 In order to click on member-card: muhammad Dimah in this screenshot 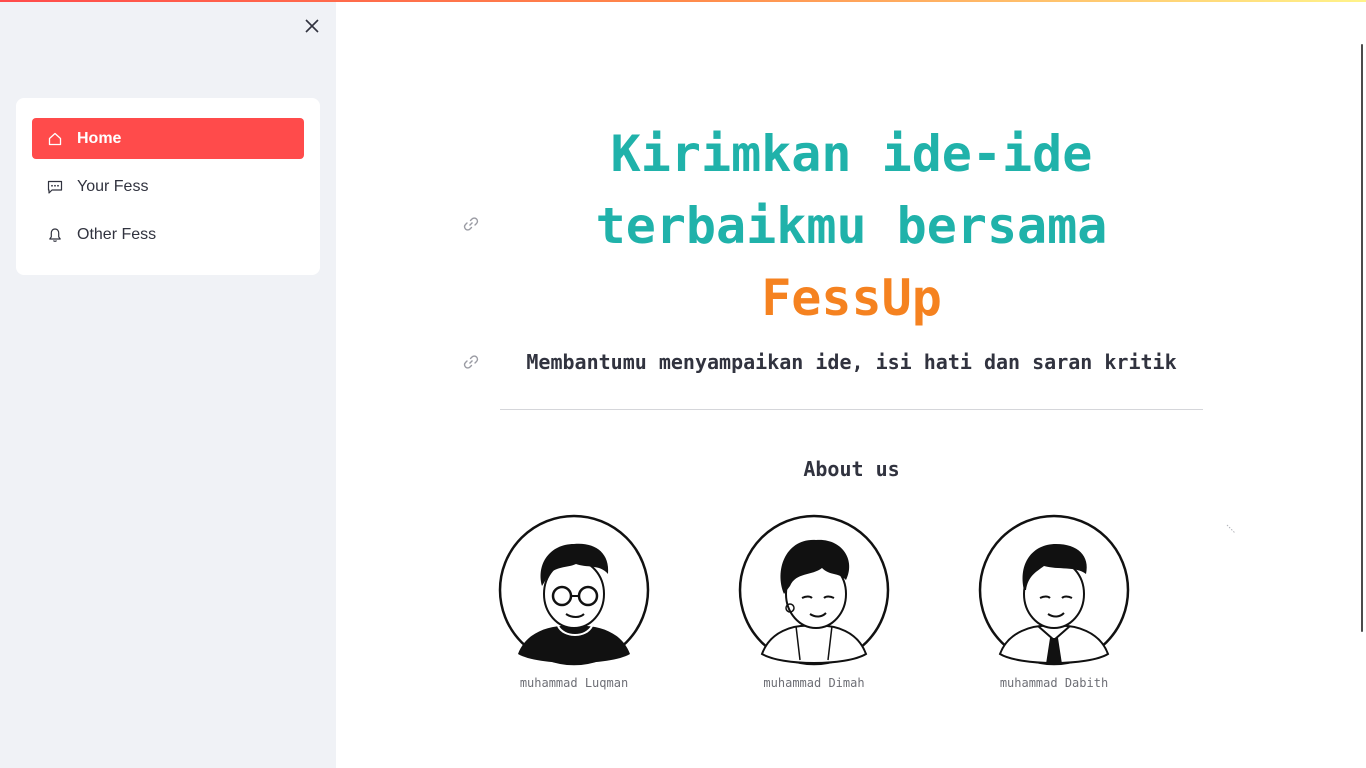, I will do `click(814, 602)`.